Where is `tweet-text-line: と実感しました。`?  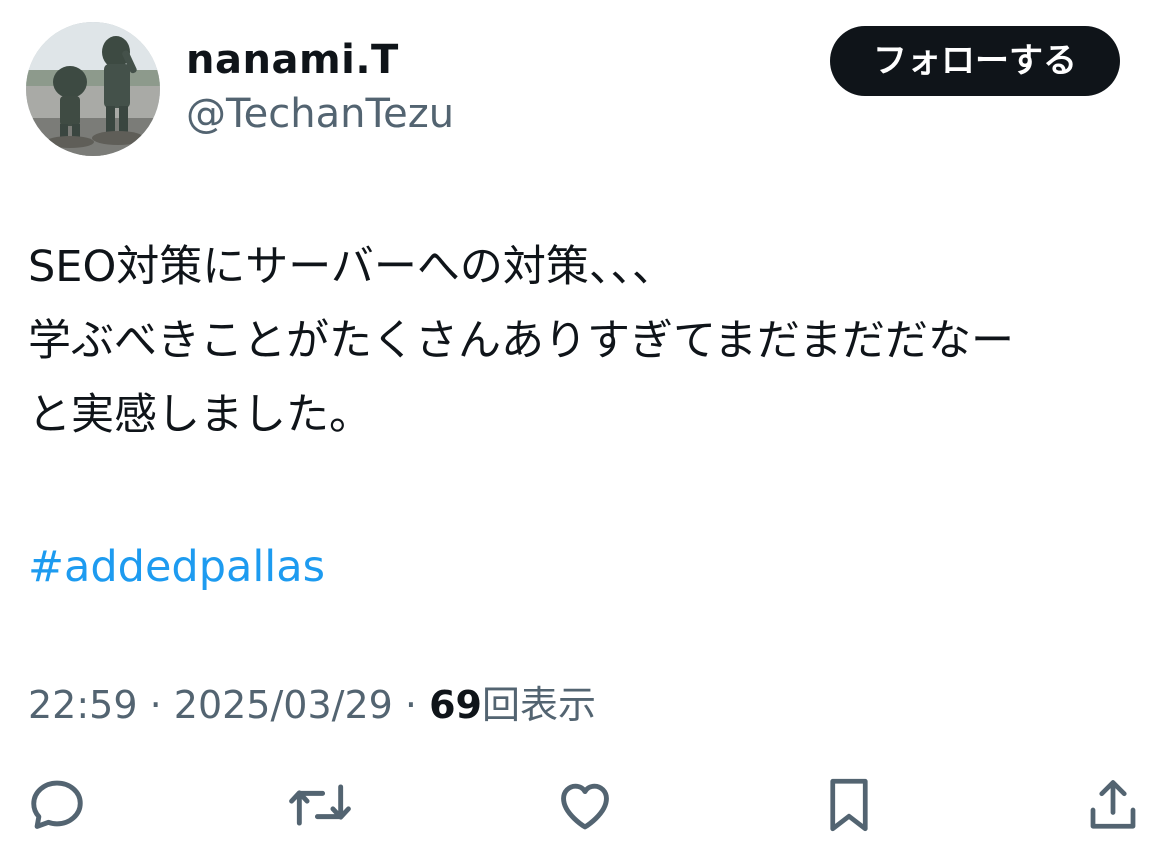 tweet-text-line: と実感しました。 is located at coordinates (200, 415).